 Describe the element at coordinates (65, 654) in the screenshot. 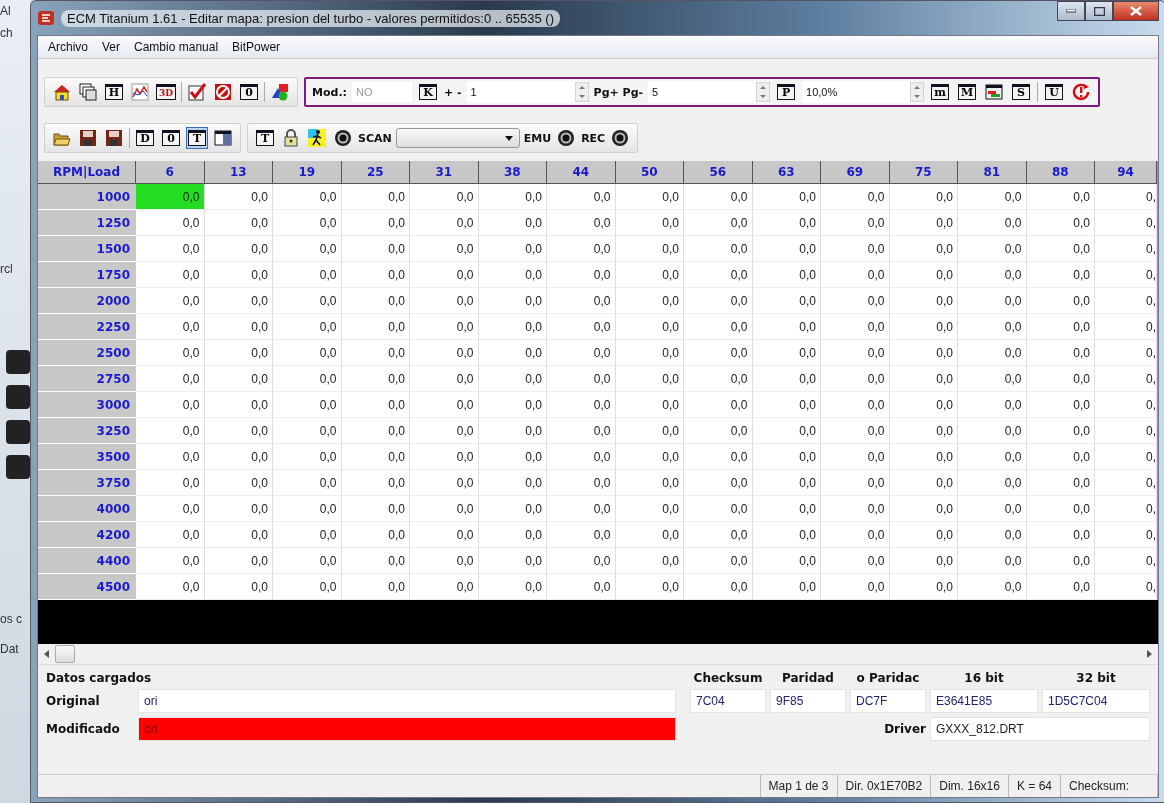

I see `scroll-thumb` at that location.